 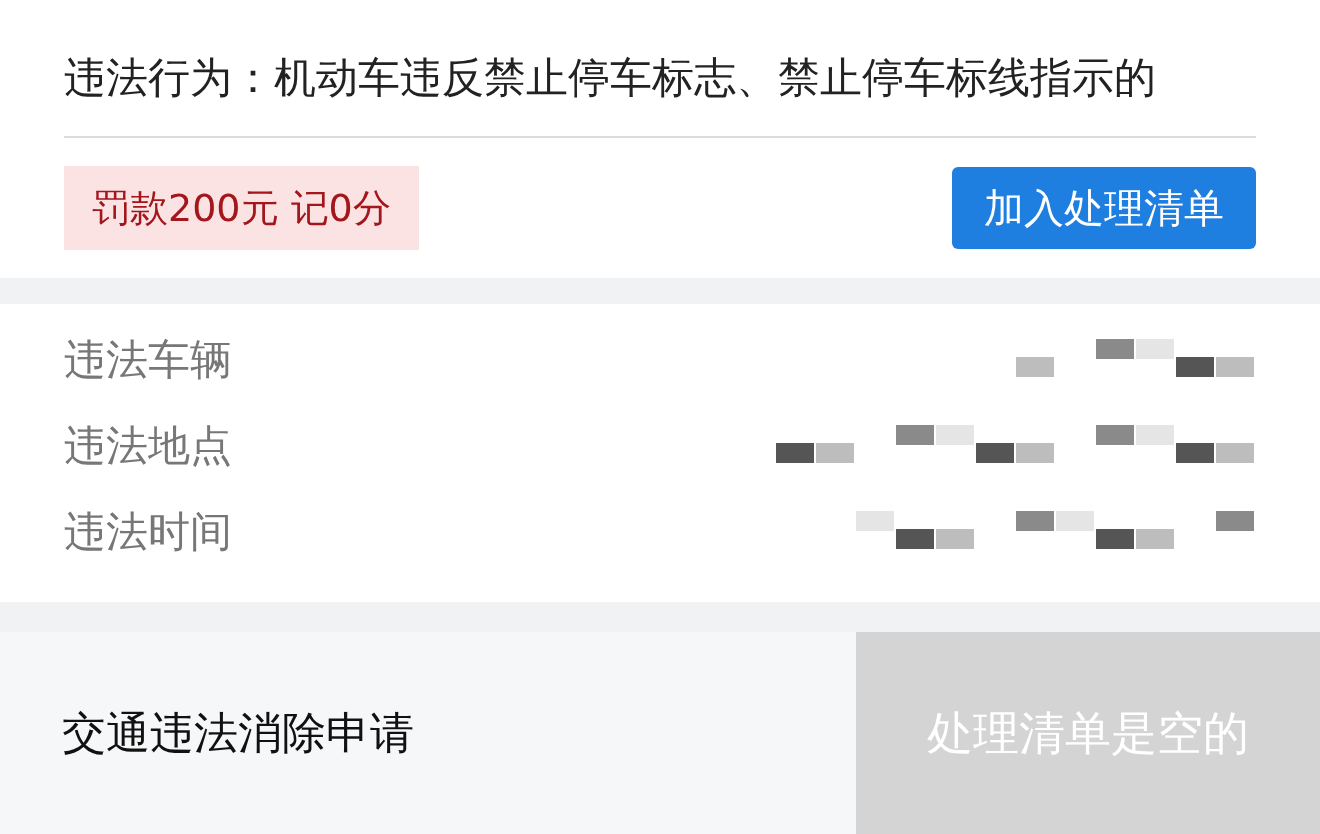 What do you see at coordinates (660, 93) in the screenshot?
I see `violation-description: 违法行为：机动车违反禁止停车标志、禁止停车标线指示的` at bounding box center [660, 93].